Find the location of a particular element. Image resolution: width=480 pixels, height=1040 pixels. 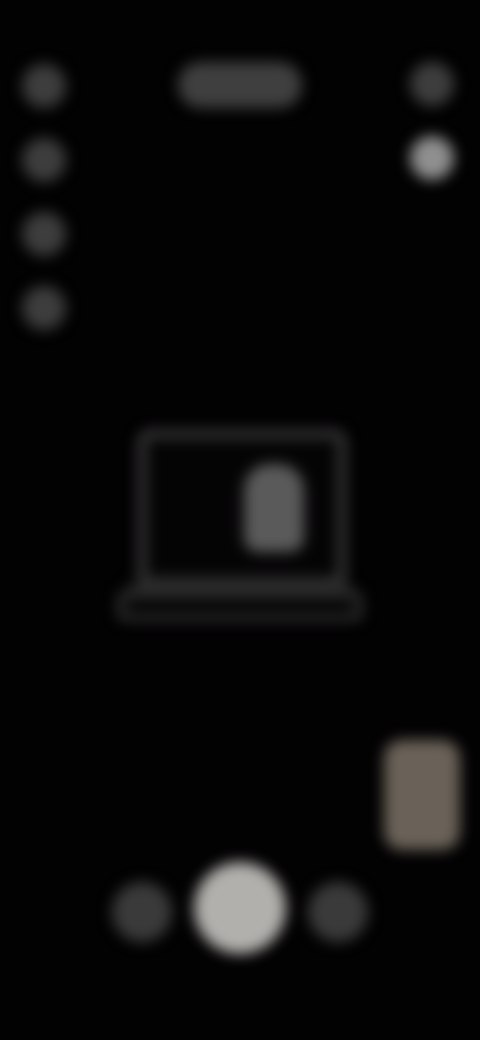

aspect-ratio-icon is located at coordinates (44, 234).